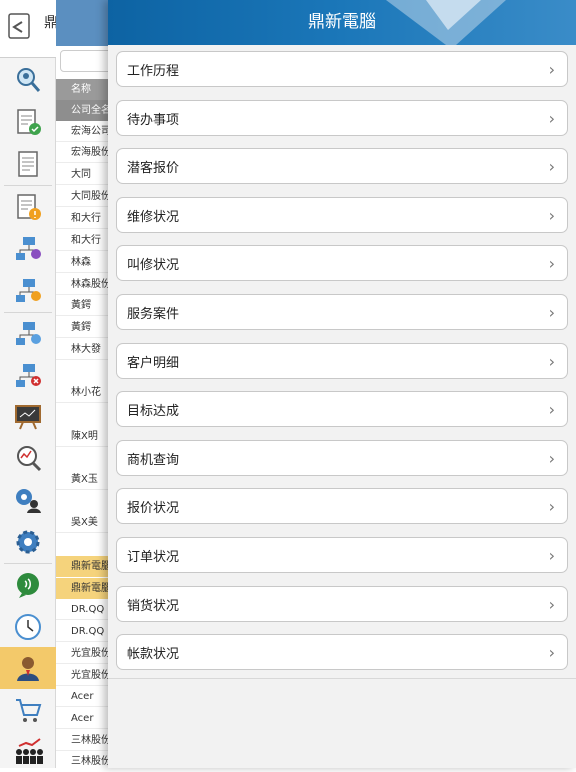 This screenshot has width=576, height=772. I want to click on user-avatar-icon, so click(28, 668).